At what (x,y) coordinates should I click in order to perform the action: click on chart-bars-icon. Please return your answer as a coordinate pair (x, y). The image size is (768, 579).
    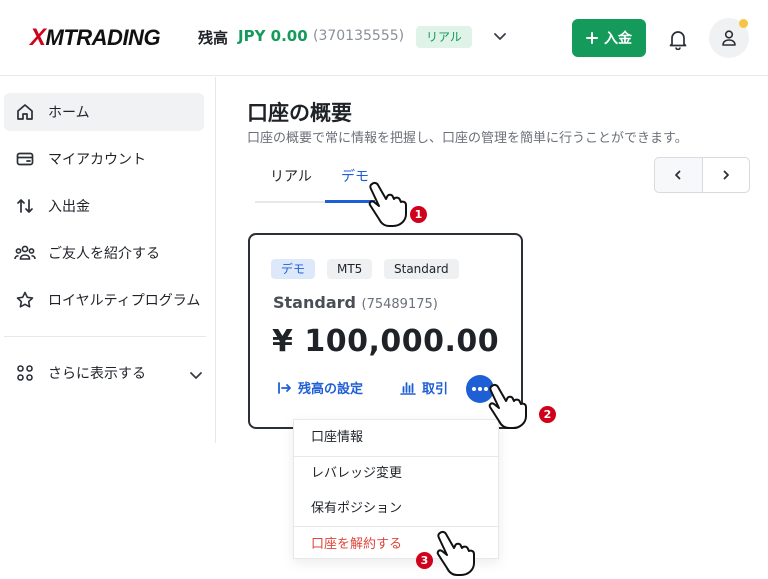
    Looking at the image, I should click on (408, 388).